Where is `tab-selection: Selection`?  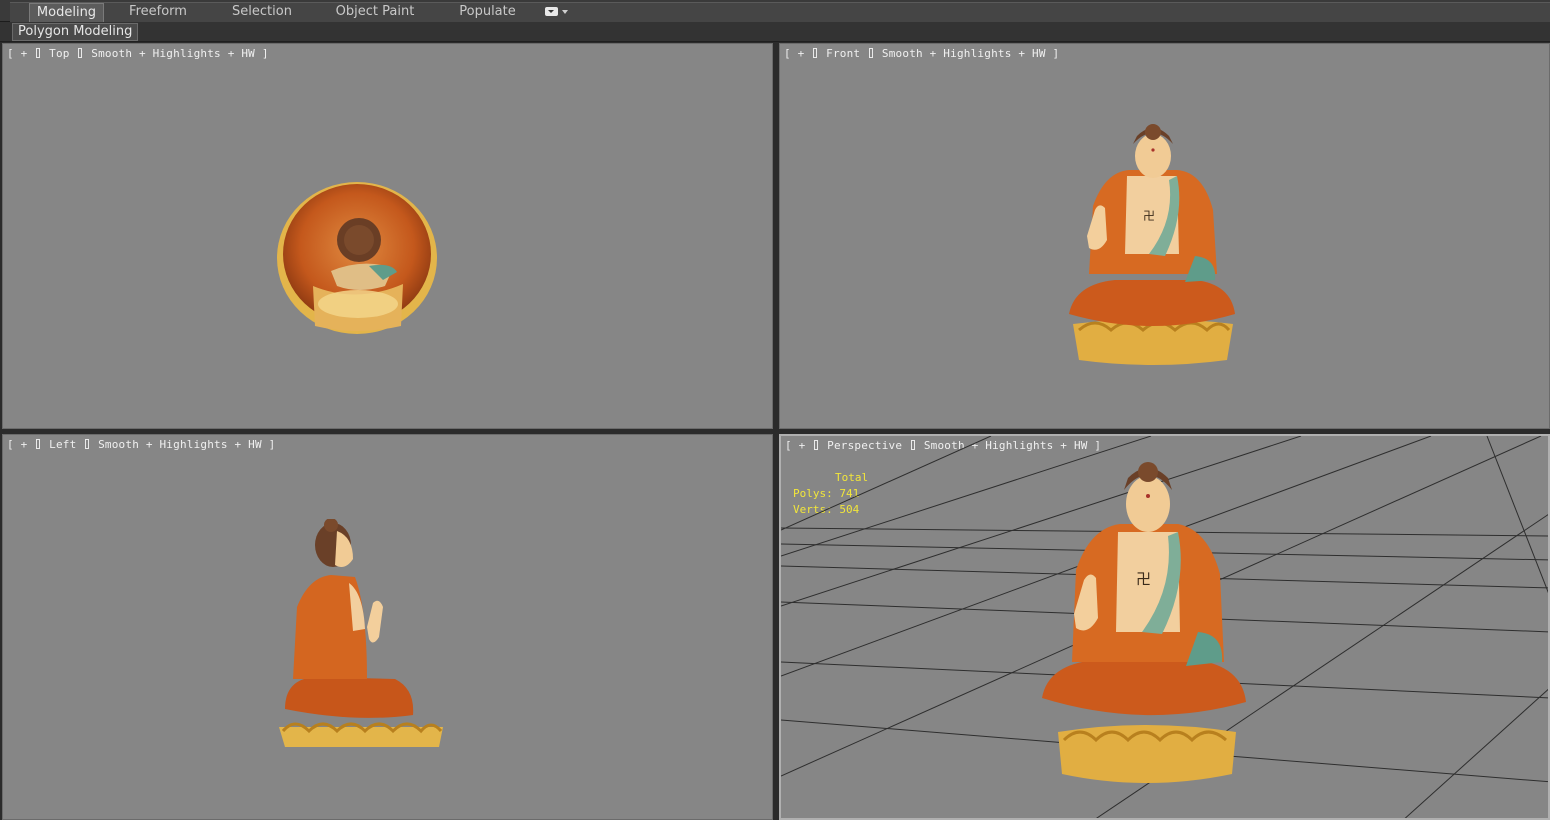 tab-selection: Selection is located at coordinates (262, 12).